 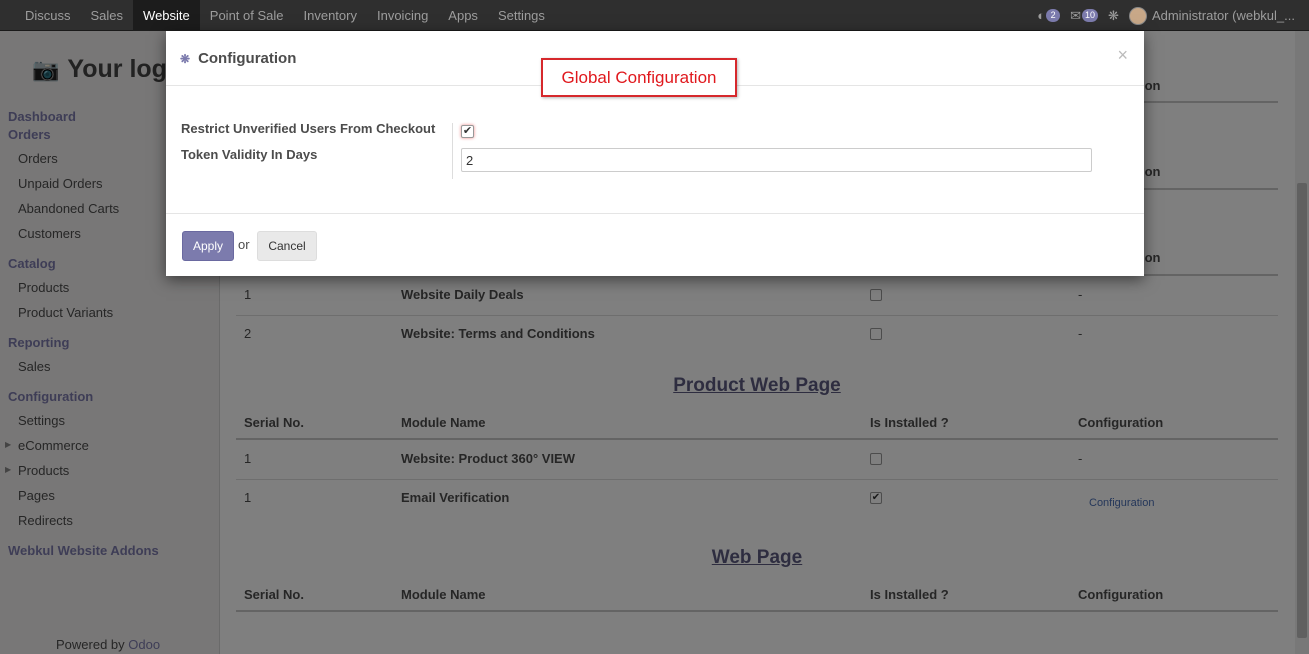 I want to click on menu-discuss: Discuss, so click(x=48, y=15).